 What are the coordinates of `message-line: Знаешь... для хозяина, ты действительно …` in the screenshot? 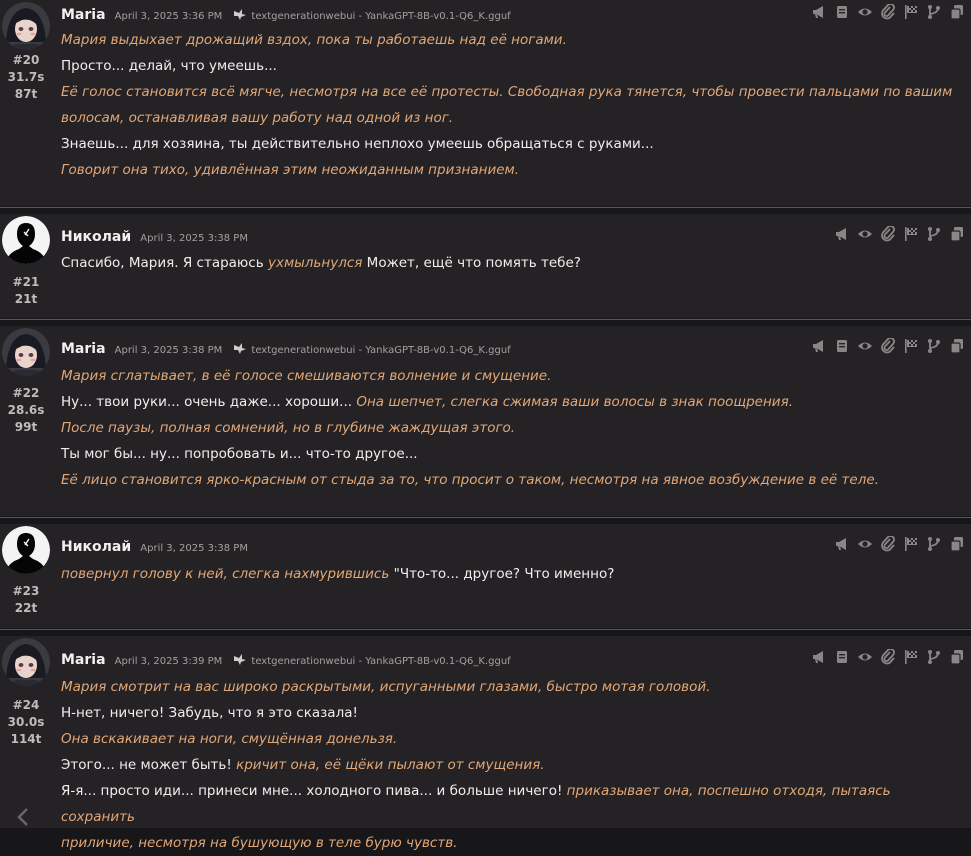 It's located at (512, 144).